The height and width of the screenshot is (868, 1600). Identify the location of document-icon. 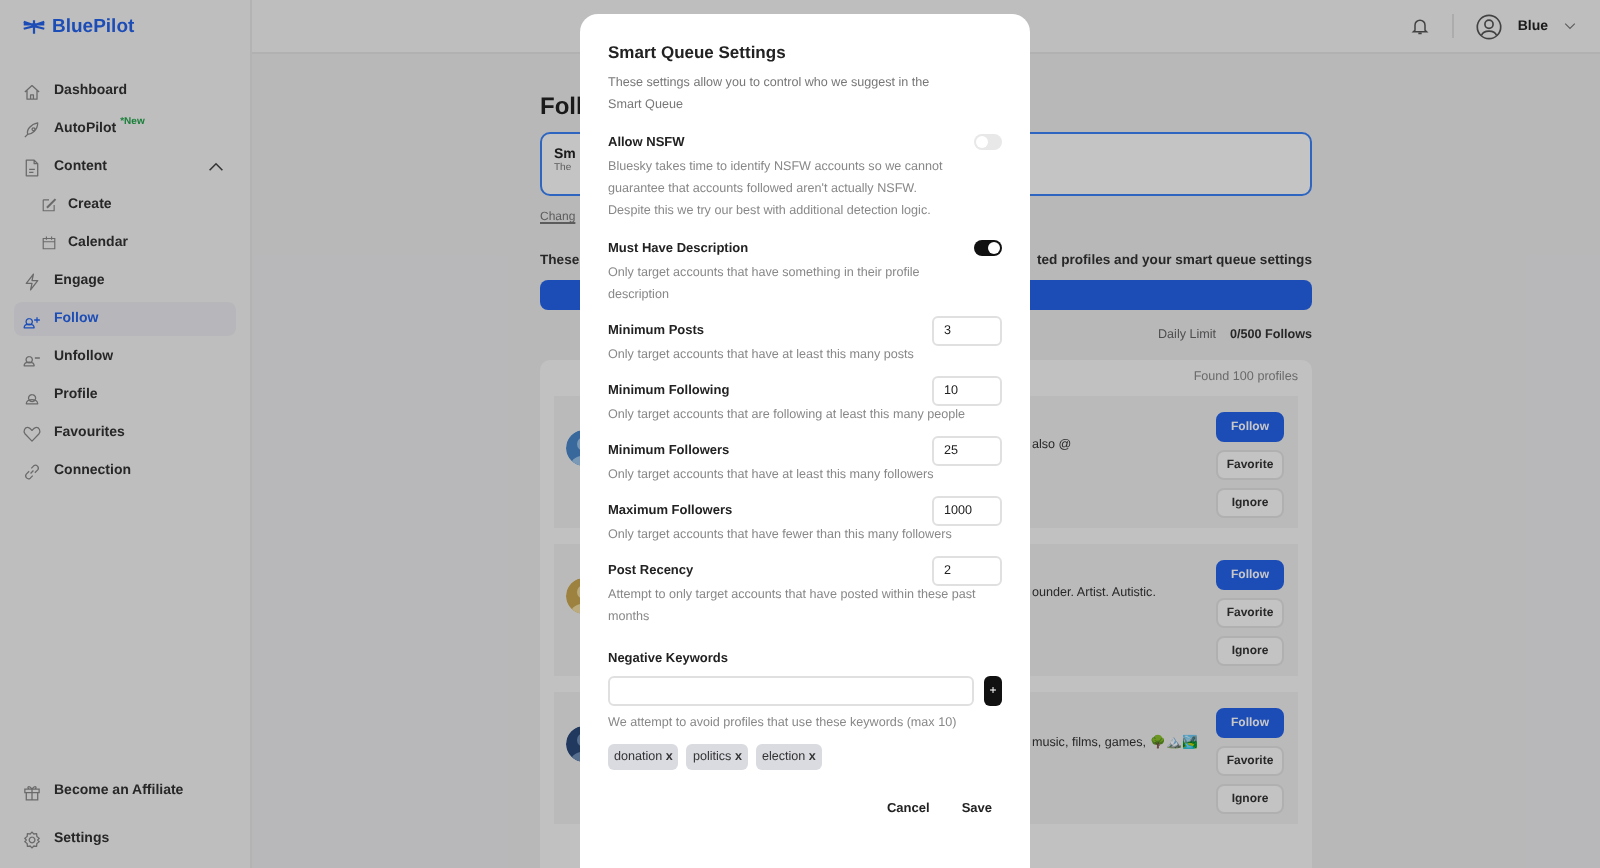
(32, 167).